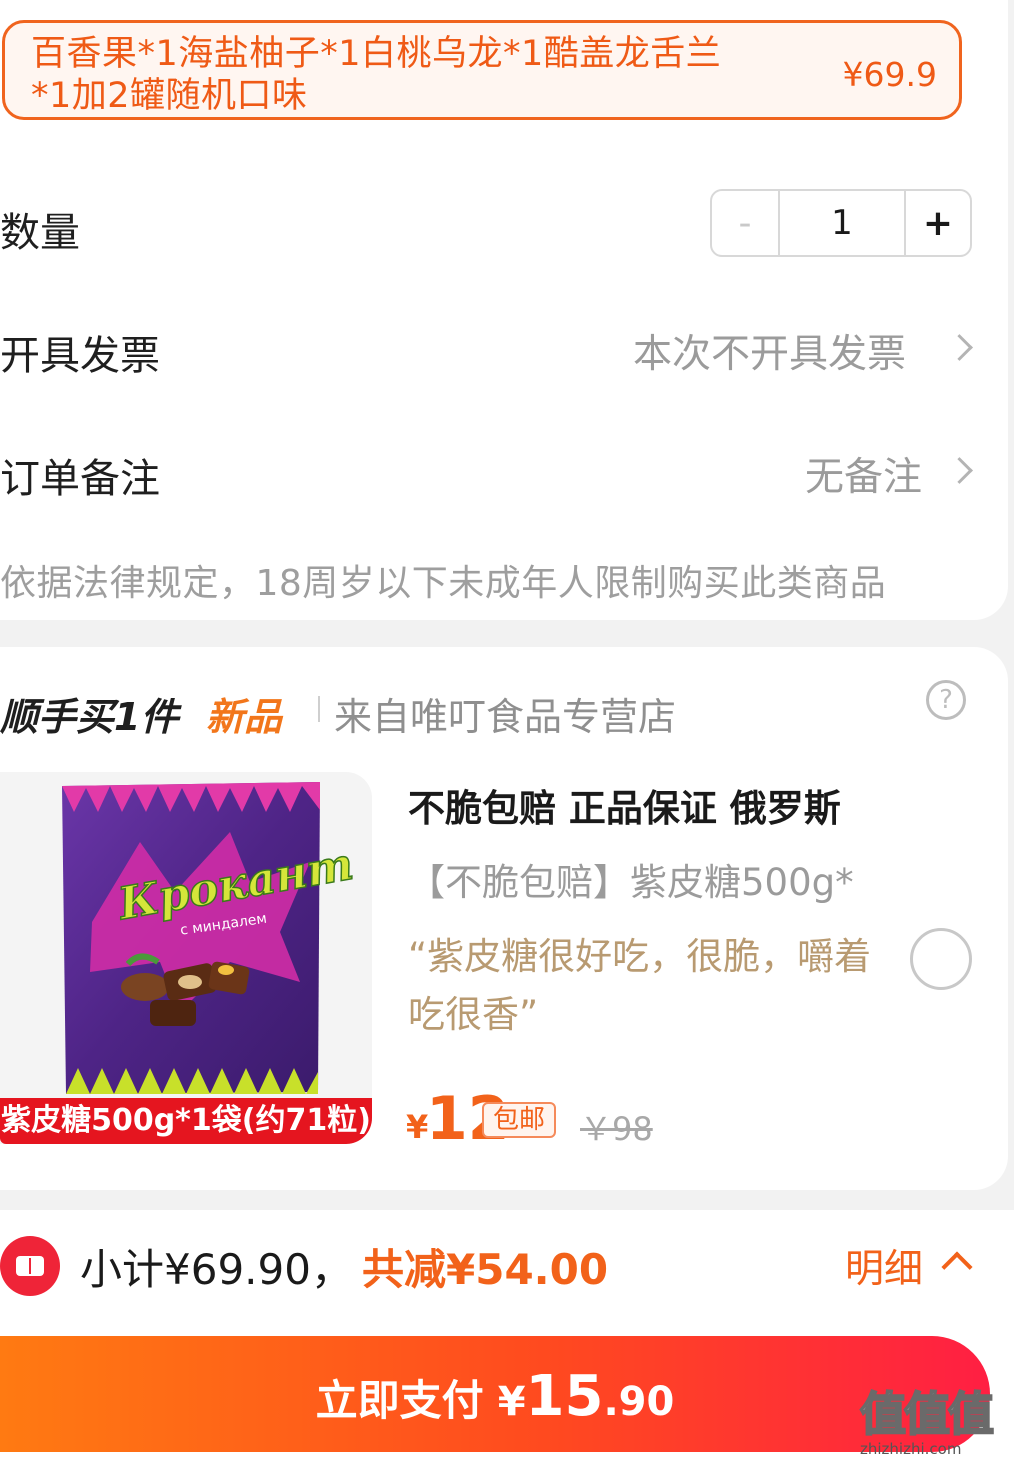 The image size is (1014, 1468). I want to click on candy-bag-illustration: Крокант с миндалем, so click(210, 938).